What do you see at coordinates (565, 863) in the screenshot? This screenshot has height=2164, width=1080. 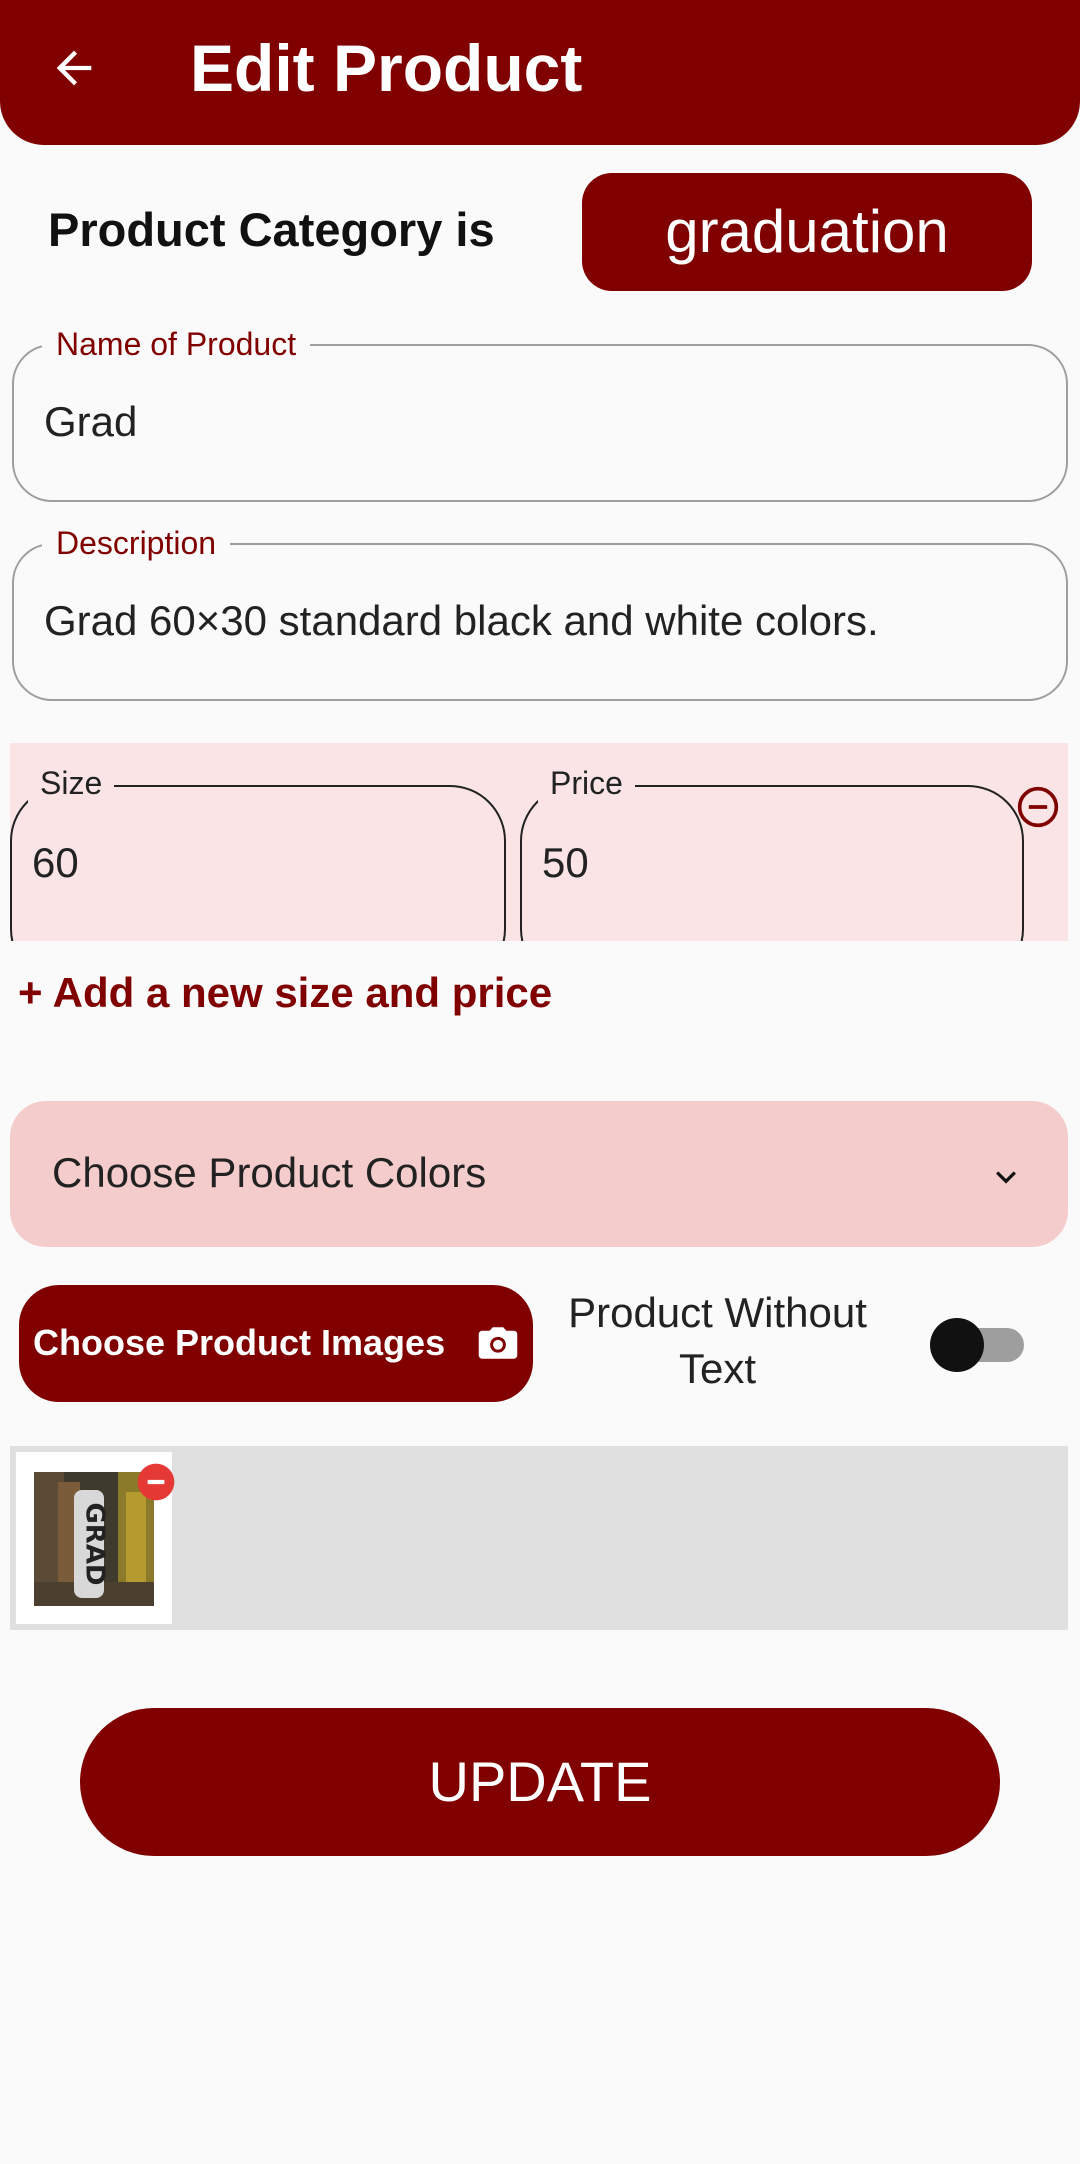 I see `price-input: 50` at bounding box center [565, 863].